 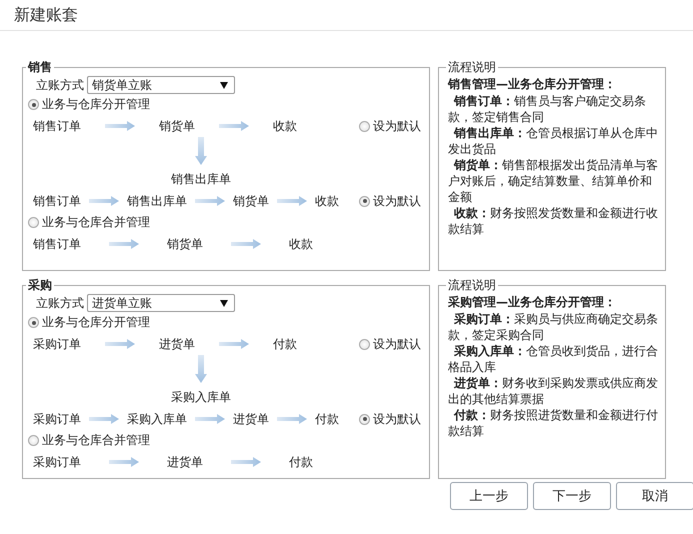 What do you see at coordinates (532, 302) in the screenshot?
I see `help-heading: 采购管理—业务仓库分开管理：` at bounding box center [532, 302].